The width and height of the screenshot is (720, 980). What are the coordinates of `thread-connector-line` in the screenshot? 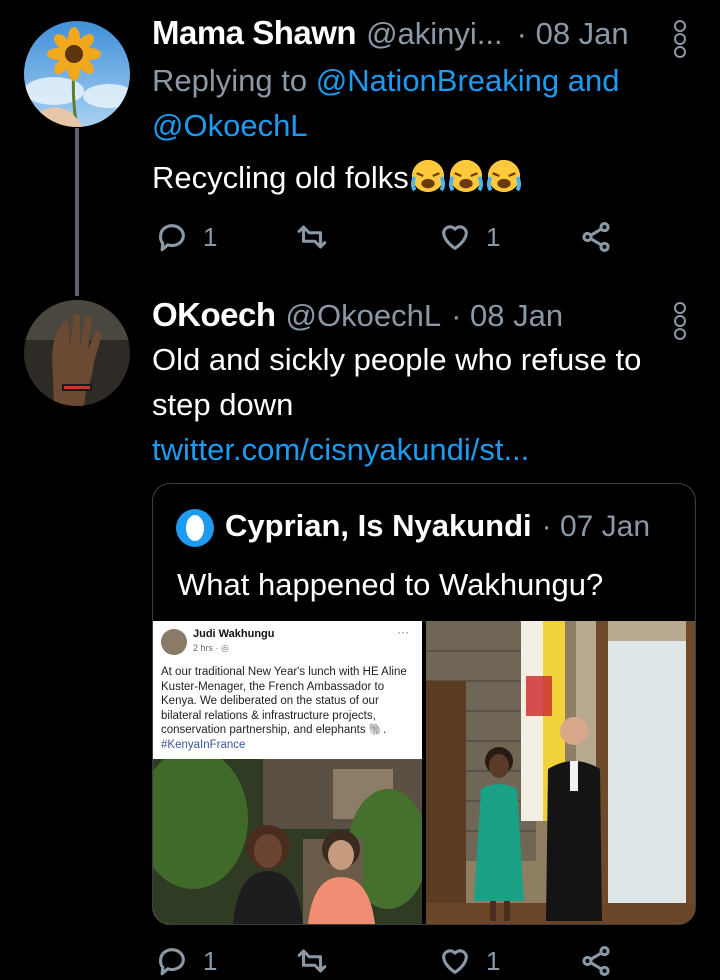 It's located at (77, 212).